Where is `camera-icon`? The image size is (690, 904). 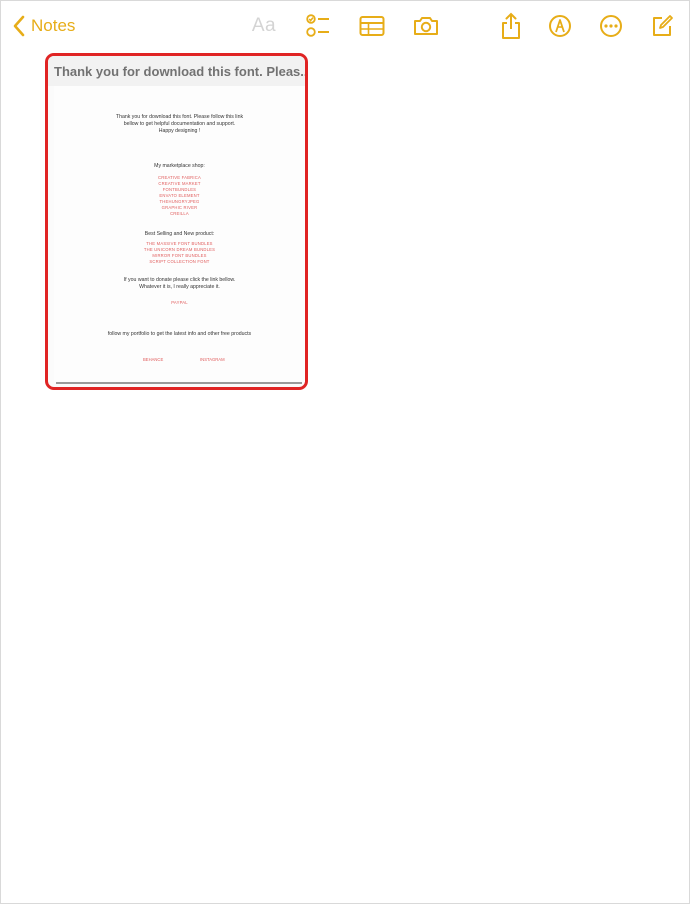
camera-icon is located at coordinates (426, 26).